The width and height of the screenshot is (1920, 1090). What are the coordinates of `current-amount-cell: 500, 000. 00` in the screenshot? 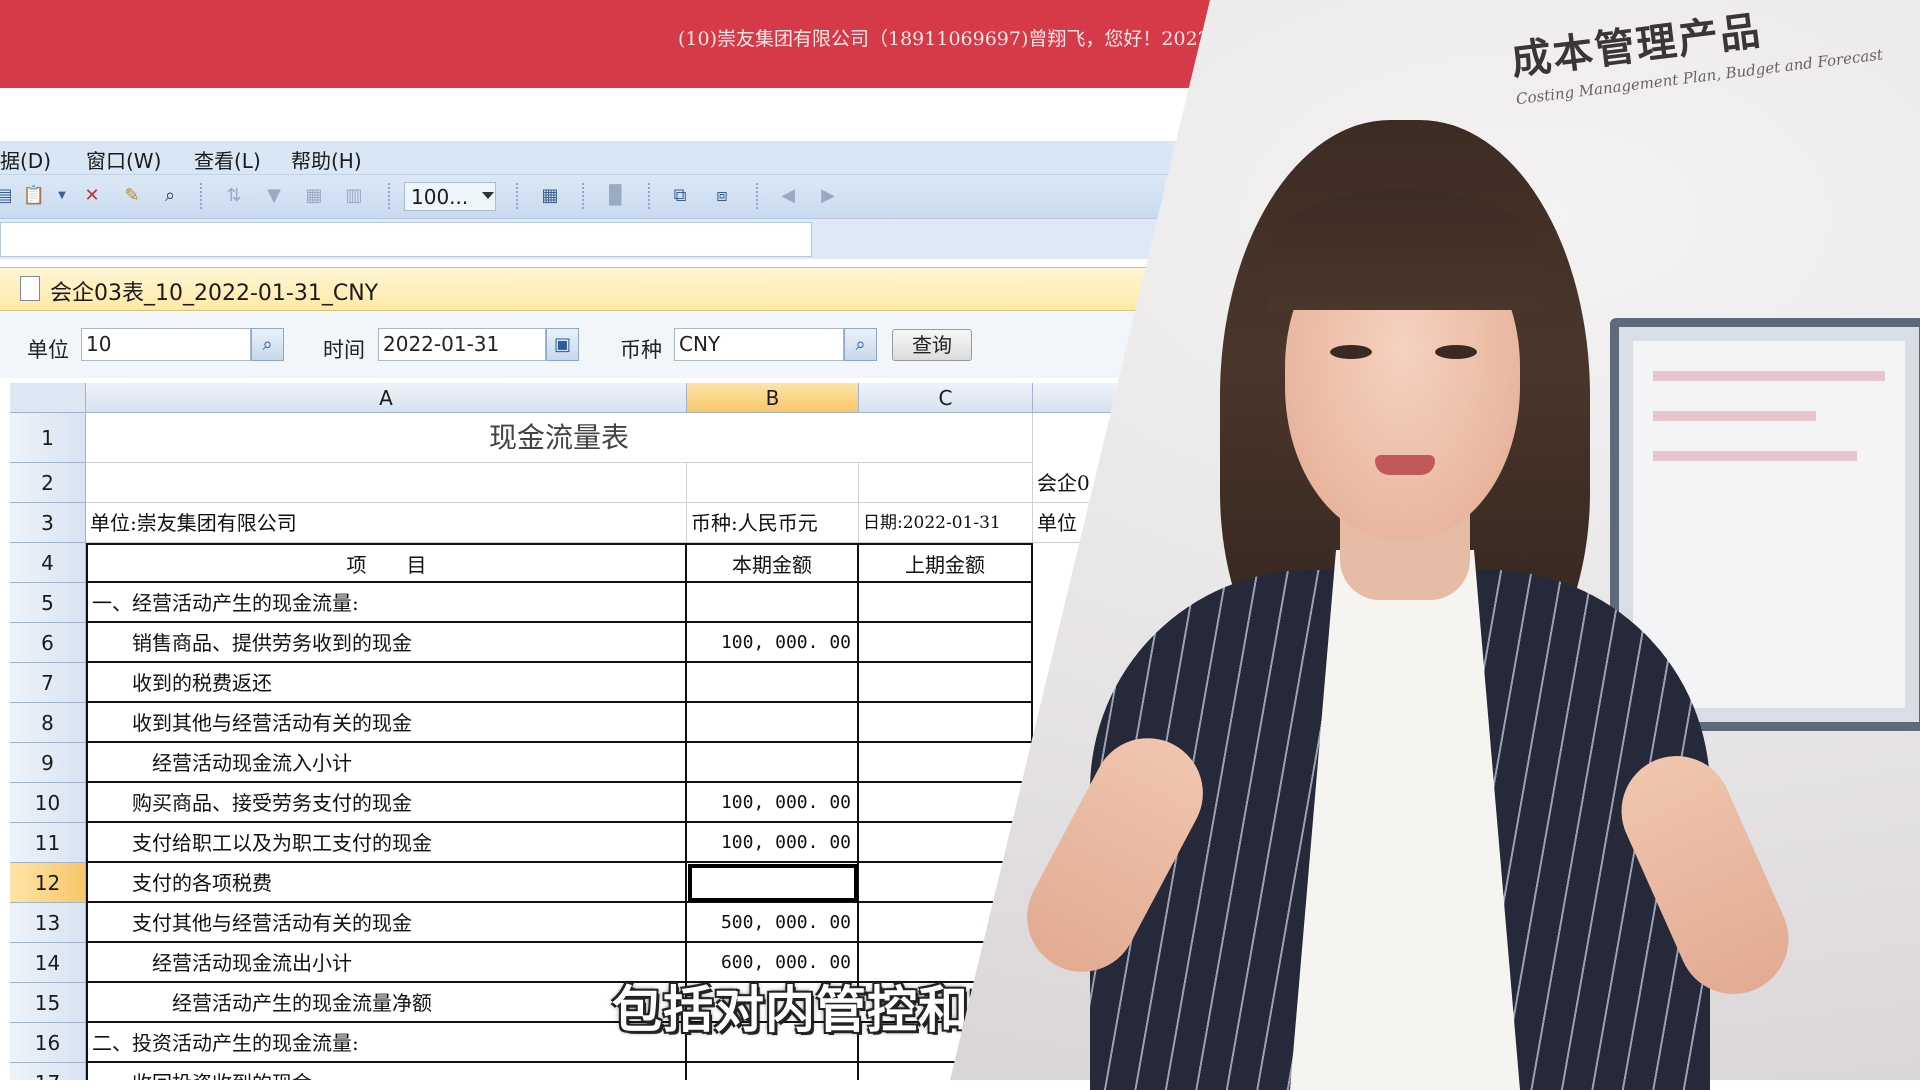 It's located at (773, 923).